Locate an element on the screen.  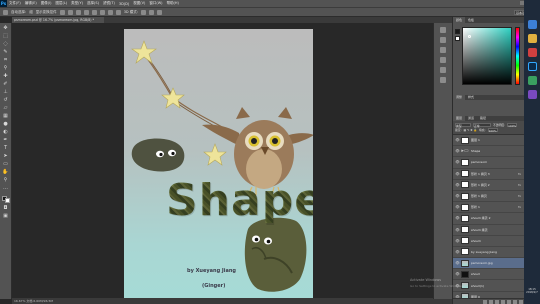
menu-window: 窗口(W) is located at coordinates (155, 3).